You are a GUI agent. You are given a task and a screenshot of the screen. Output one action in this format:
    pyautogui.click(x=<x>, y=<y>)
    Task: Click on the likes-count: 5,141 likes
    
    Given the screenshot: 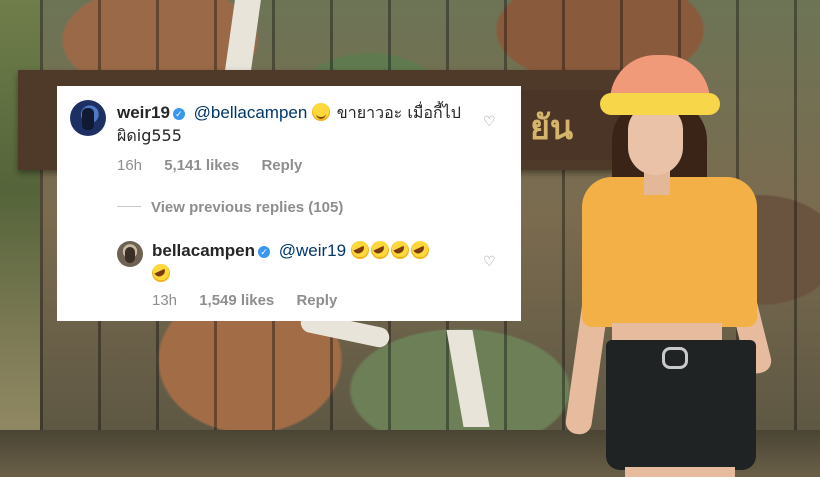 What is the action you would take?
    pyautogui.click(x=201, y=165)
    